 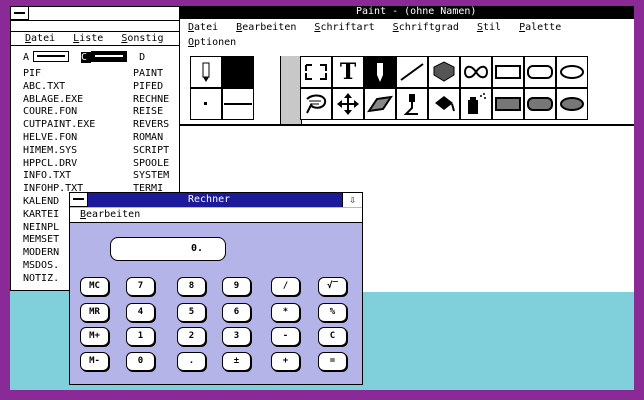 I want to click on spray-can-tool, so click(x=476, y=104).